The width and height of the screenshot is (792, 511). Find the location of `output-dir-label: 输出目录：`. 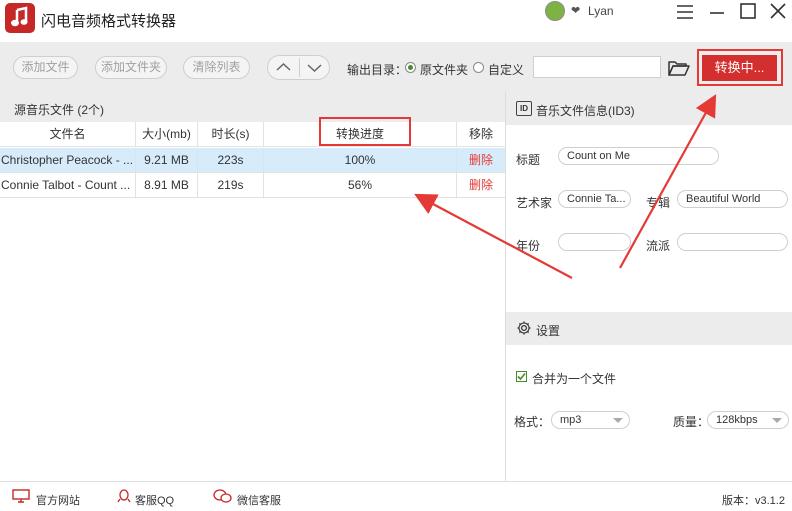

output-dir-label: 输出目录： is located at coordinates (377, 70).